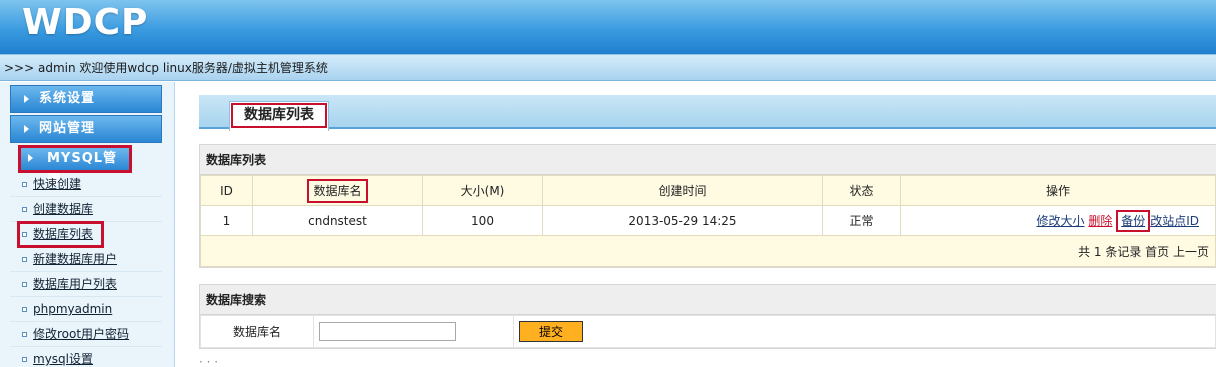 This screenshot has width=1216, height=367. What do you see at coordinates (608, 67) in the screenshot?
I see `welcome-bar: >>> admin 欢迎使用wdcp linux服务器/虚拟主机管理系统` at bounding box center [608, 67].